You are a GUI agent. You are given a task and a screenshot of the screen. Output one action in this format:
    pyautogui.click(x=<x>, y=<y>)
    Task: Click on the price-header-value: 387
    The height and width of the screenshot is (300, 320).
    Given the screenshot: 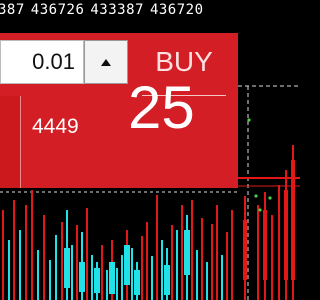 What is the action you would take?
    pyautogui.click(x=12, y=10)
    